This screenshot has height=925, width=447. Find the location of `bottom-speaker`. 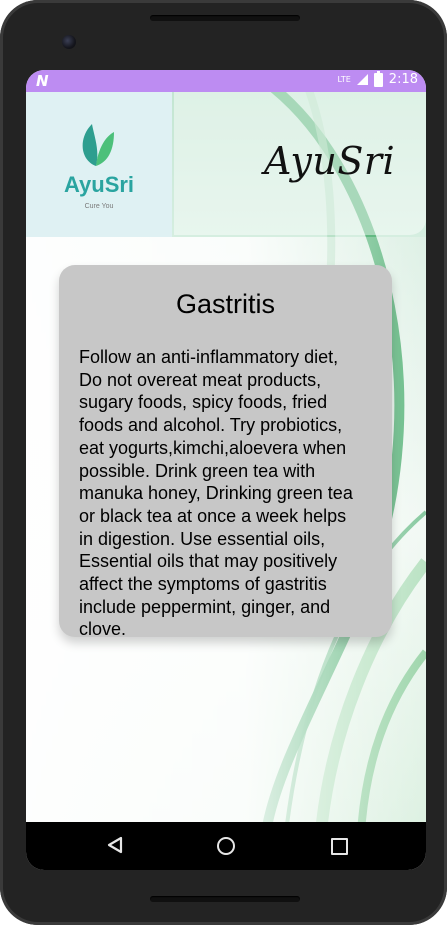

bottom-speaker is located at coordinates (225, 899).